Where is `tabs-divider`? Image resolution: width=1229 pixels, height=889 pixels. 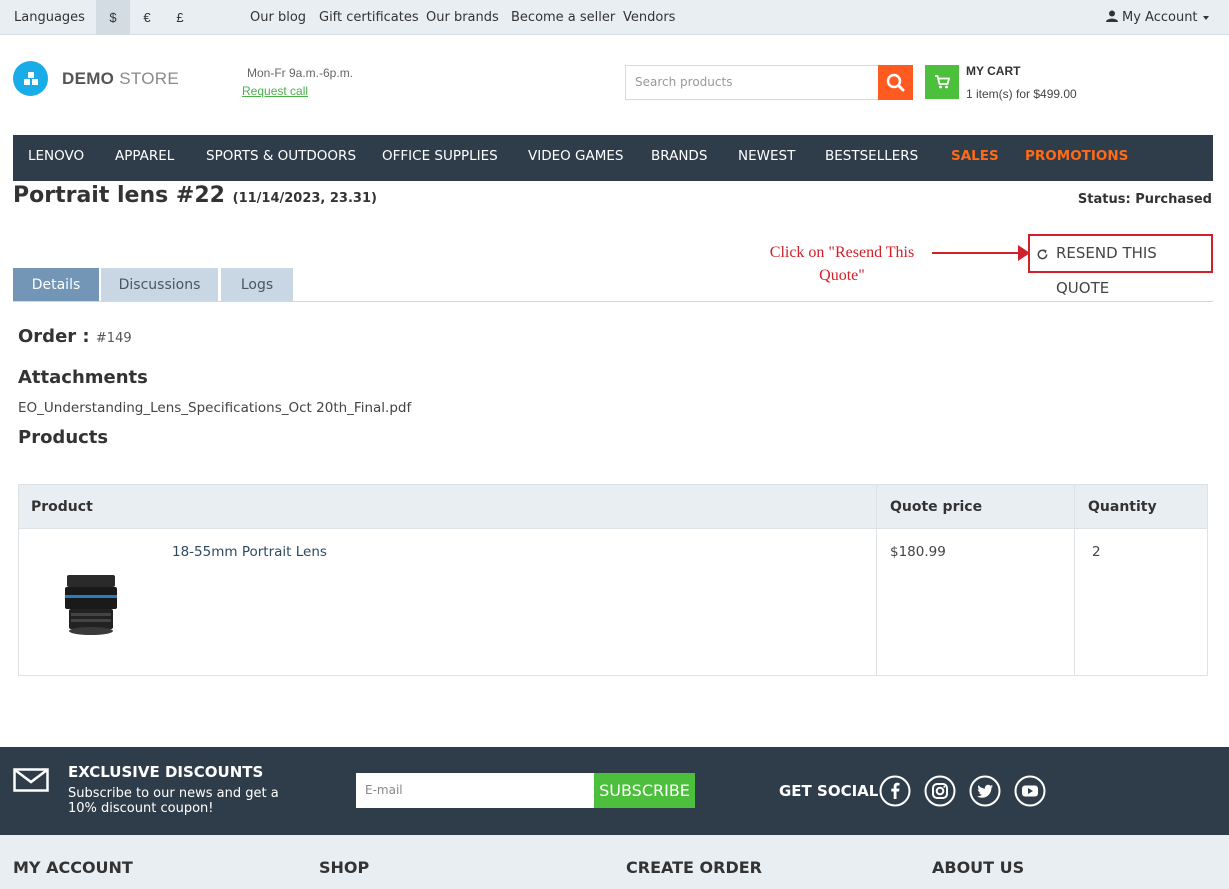
tabs-divider is located at coordinates (613, 301).